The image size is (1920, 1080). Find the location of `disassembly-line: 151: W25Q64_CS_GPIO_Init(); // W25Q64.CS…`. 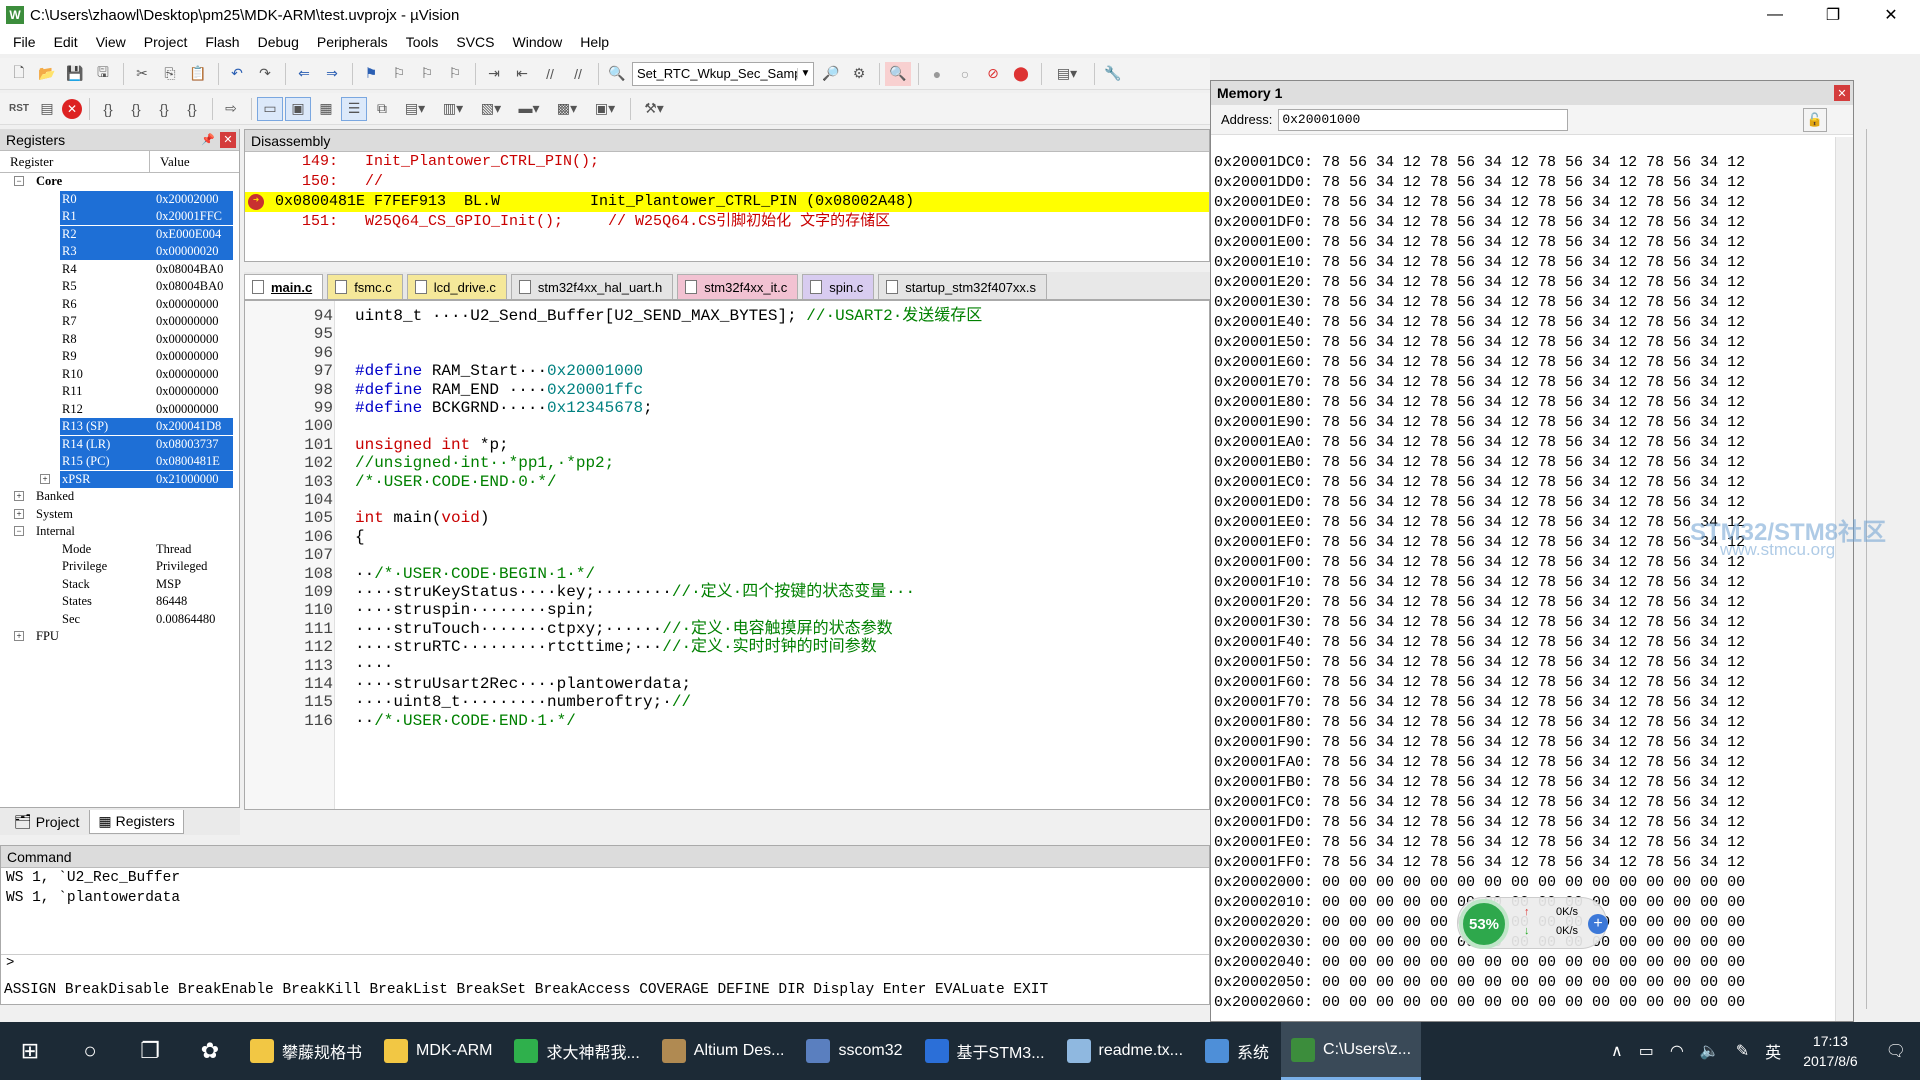

disassembly-line: 151: W25Q64_CS_GPIO_Init(); // W25Q64.CS… is located at coordinates (727, 222).